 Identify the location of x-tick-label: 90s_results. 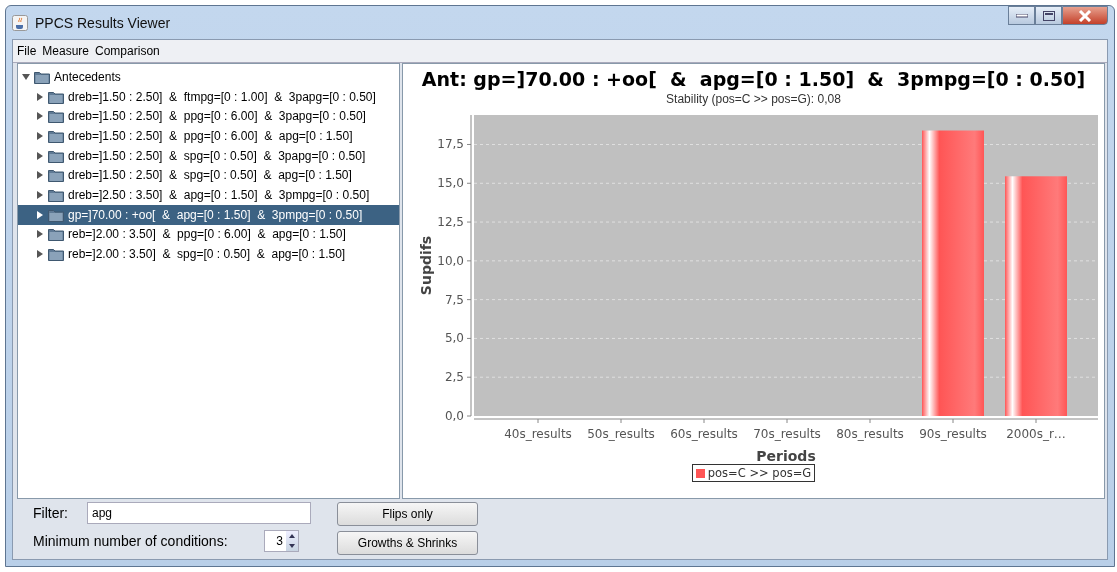
(952, 434).